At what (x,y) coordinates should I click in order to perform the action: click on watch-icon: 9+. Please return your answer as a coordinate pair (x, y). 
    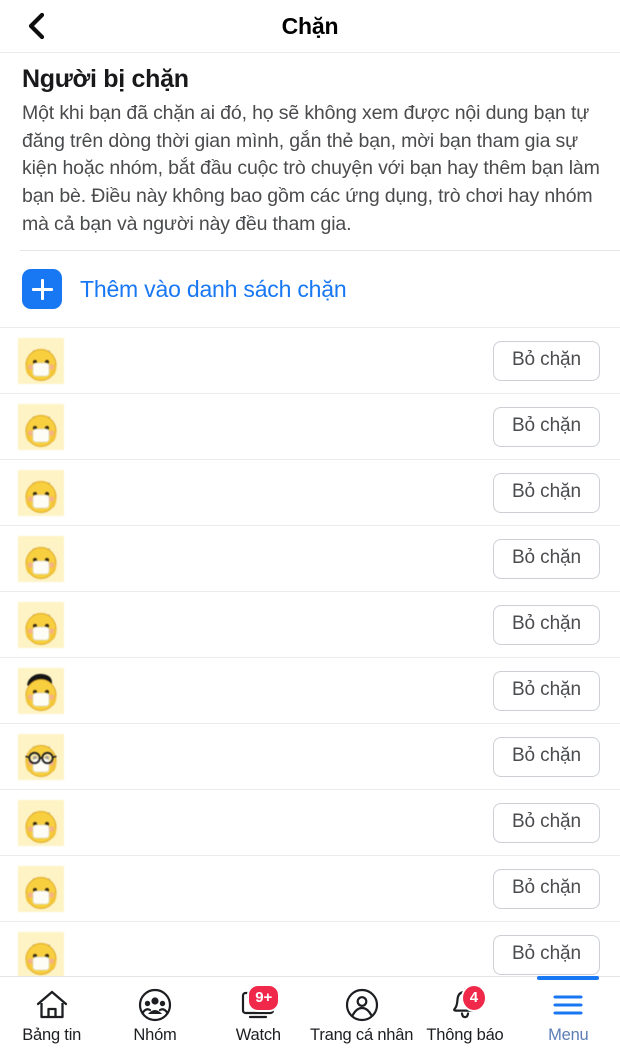
    Looking at the image, I should click on (260, 1004).